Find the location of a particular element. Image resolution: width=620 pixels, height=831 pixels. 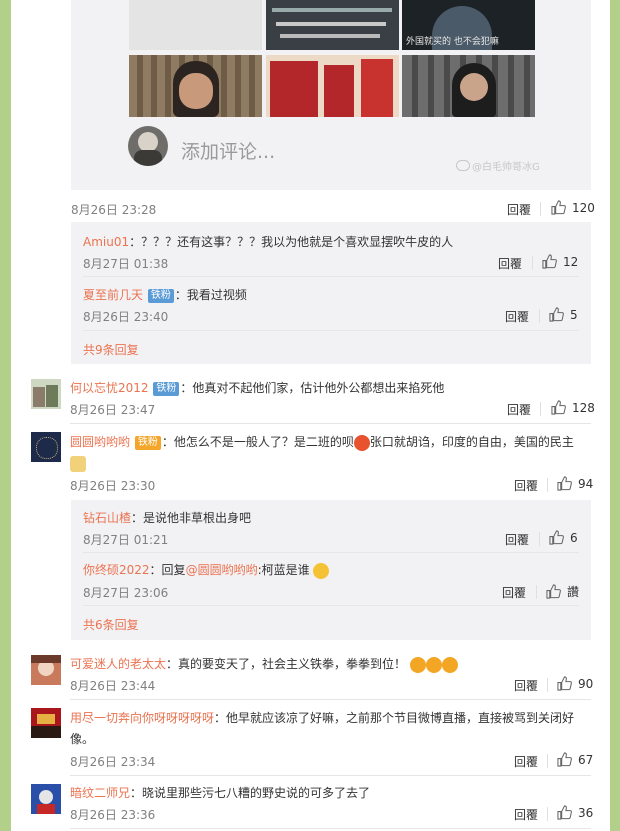

like-button: 6 is located at coordinates (563, 537).